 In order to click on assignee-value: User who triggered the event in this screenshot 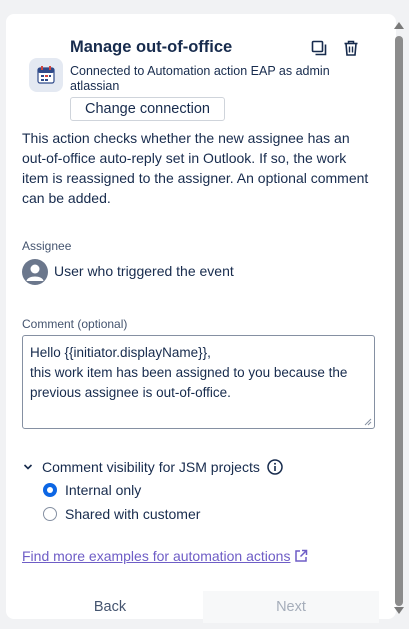, I will do `click(144, 271)`.